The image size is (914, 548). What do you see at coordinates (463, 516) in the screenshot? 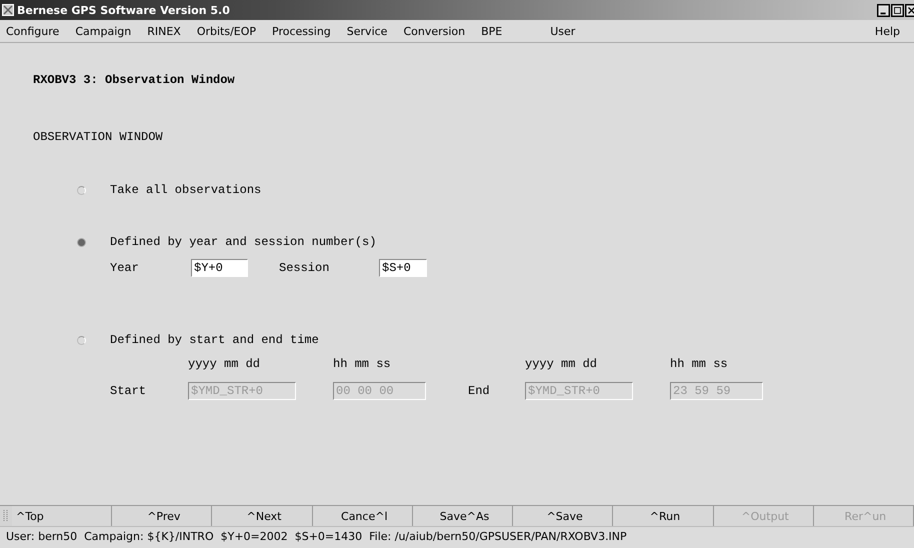
I see `toolbar-button: Save^As` at bounding box center [463, 516].